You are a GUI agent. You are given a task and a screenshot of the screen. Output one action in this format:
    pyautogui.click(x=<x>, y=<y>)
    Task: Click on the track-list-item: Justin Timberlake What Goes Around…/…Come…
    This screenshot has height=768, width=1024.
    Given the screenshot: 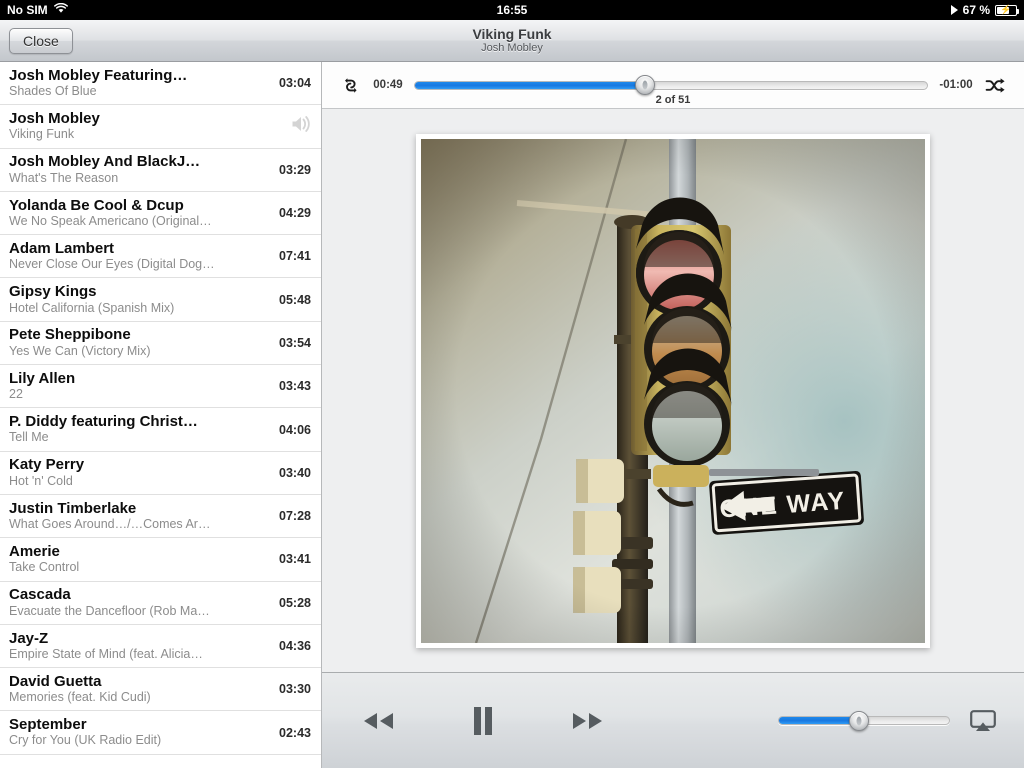 What is the action you would take?
    pyautogui.click(x=160, y=517)
    